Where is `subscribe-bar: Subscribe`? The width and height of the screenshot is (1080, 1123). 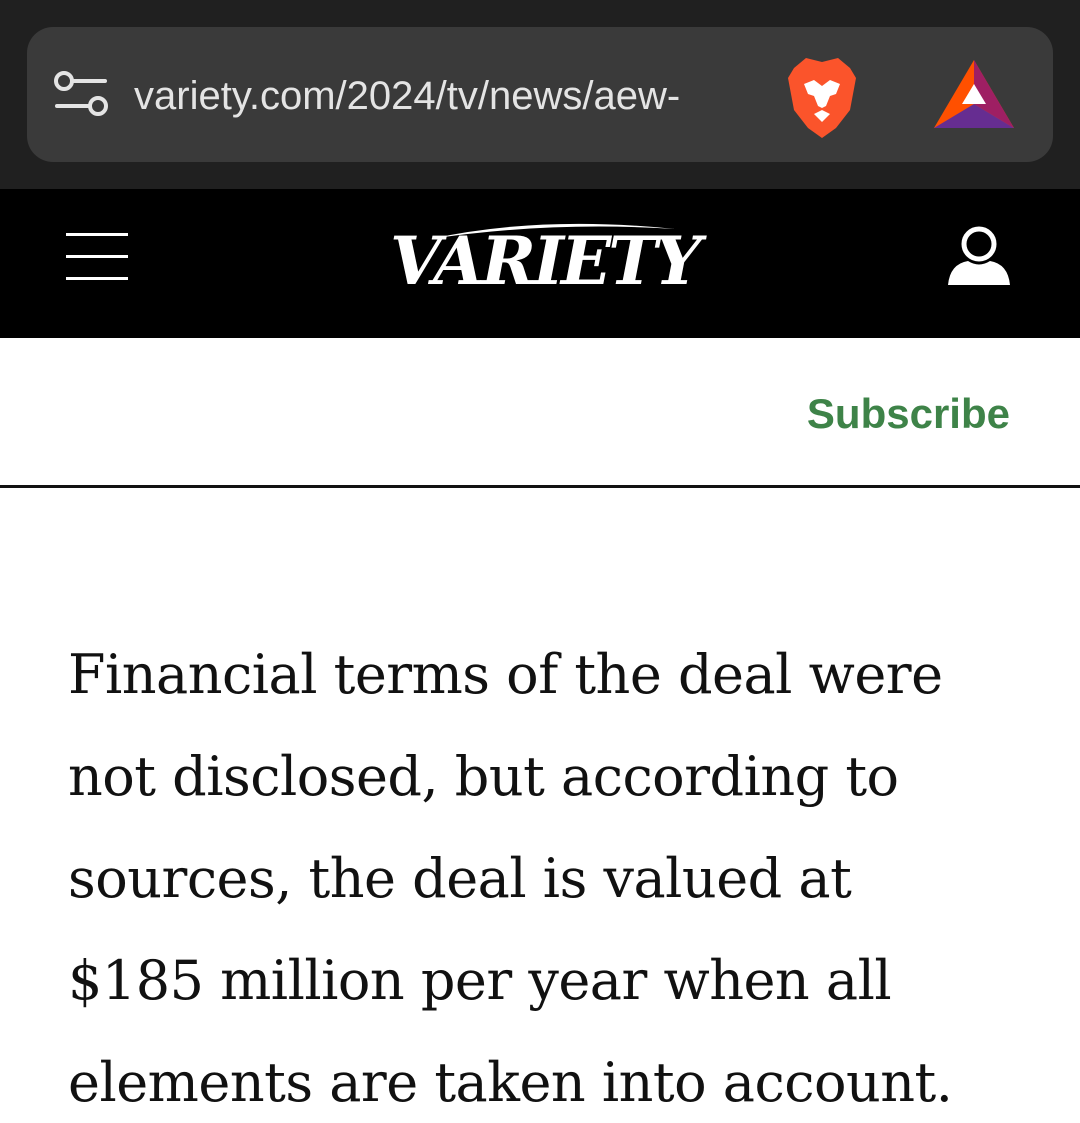
subscribe-bar: Subscribe is located at coordinates (540, 413).